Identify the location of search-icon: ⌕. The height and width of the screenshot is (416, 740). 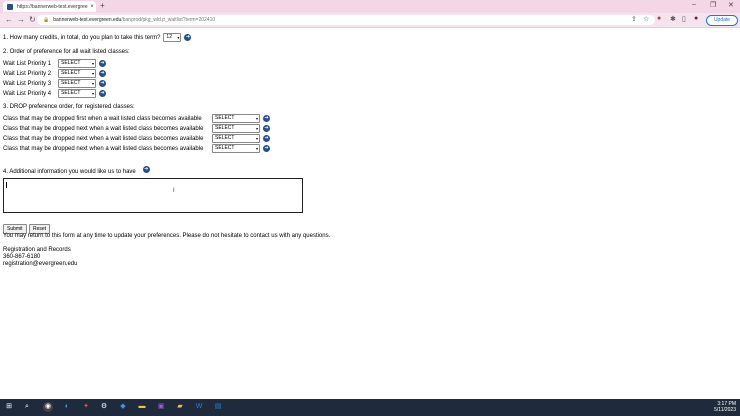
(27, 407).